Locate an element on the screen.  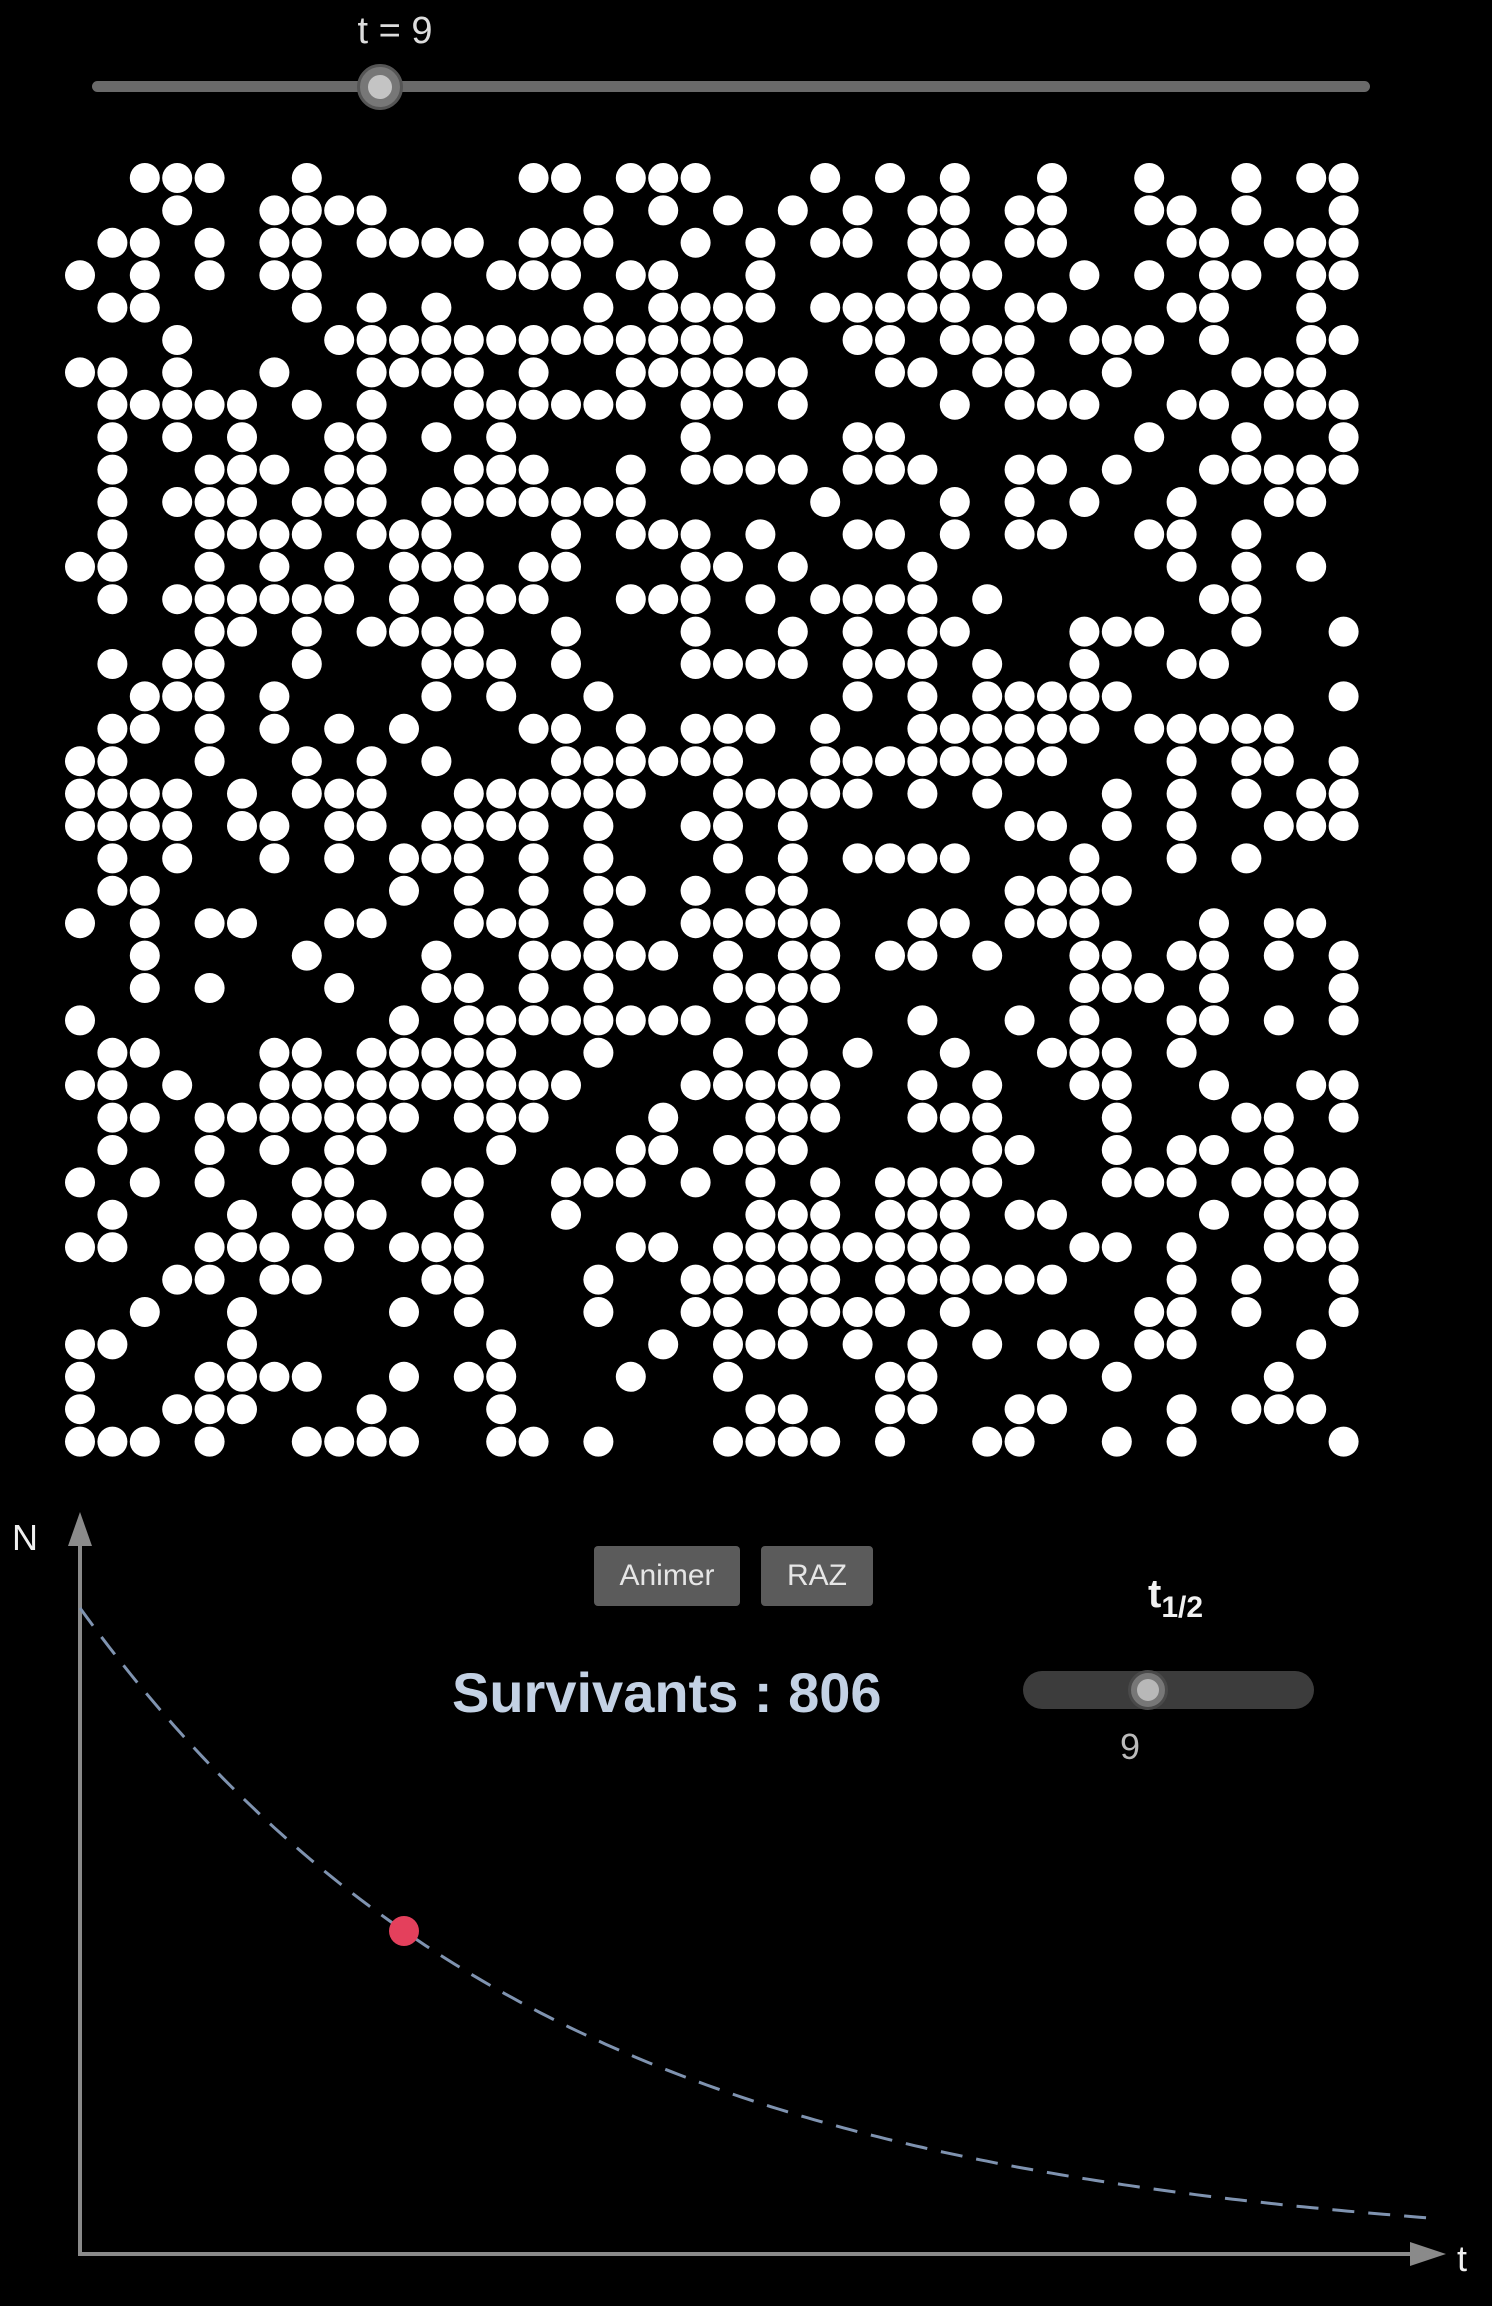
current-point is located at coordinates (404, 1931).